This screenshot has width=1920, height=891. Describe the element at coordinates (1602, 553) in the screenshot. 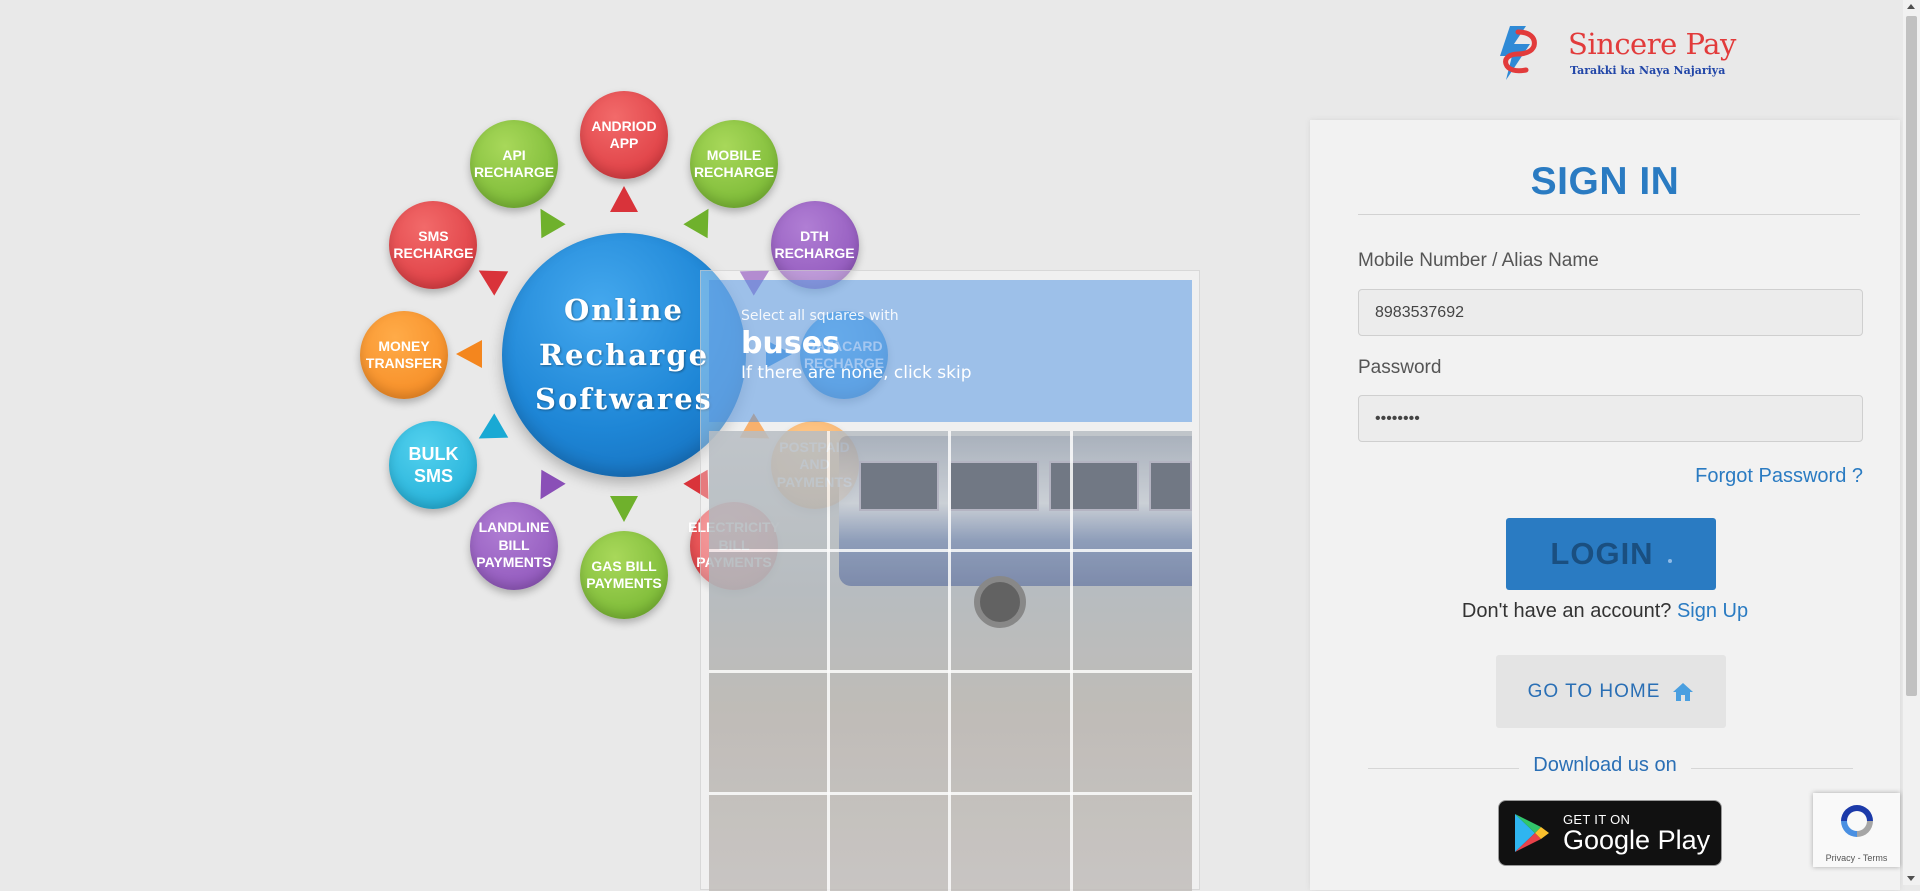

I see `login-label: LOGIN` at that location.